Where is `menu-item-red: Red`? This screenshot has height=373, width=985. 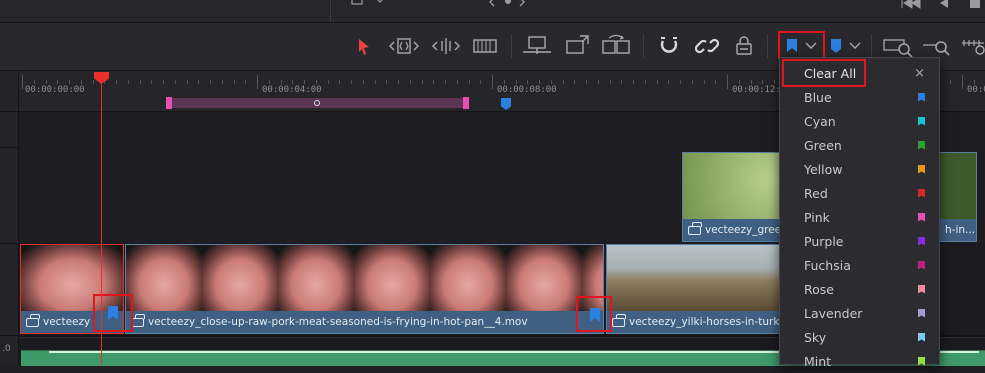
menu-item-red: Red is located at coordinates (859, 193).